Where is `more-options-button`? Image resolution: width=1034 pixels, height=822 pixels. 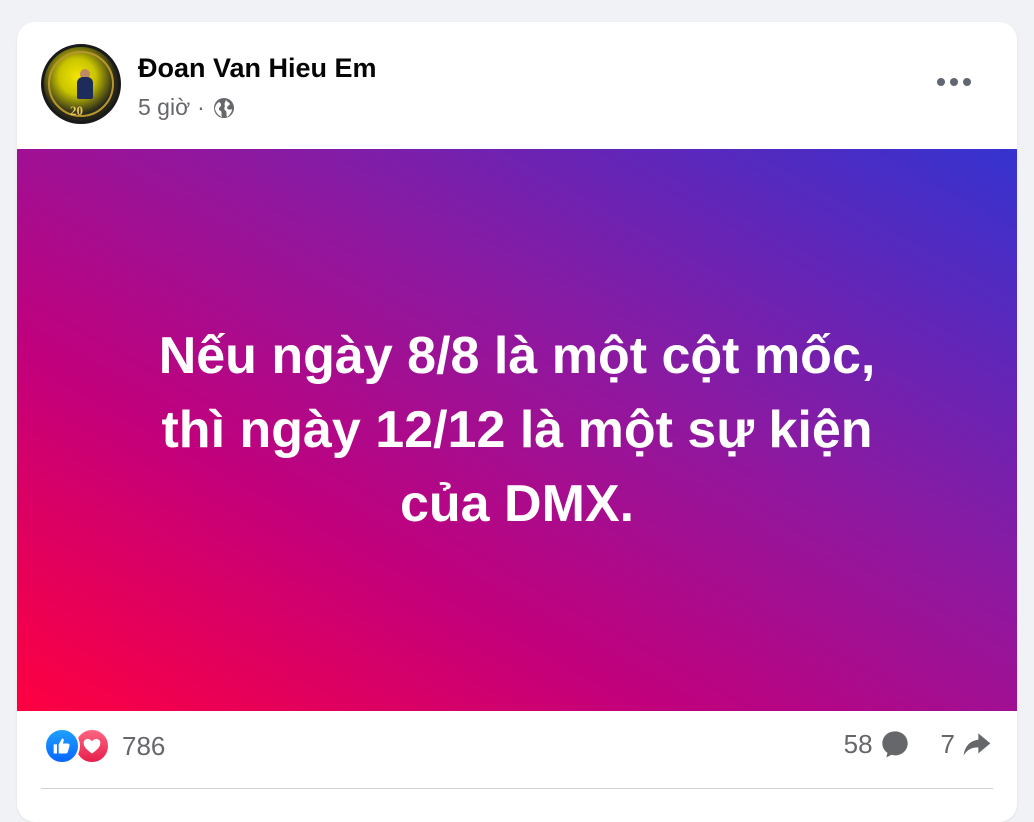
more-options-button is located at coordinates (954, 82).